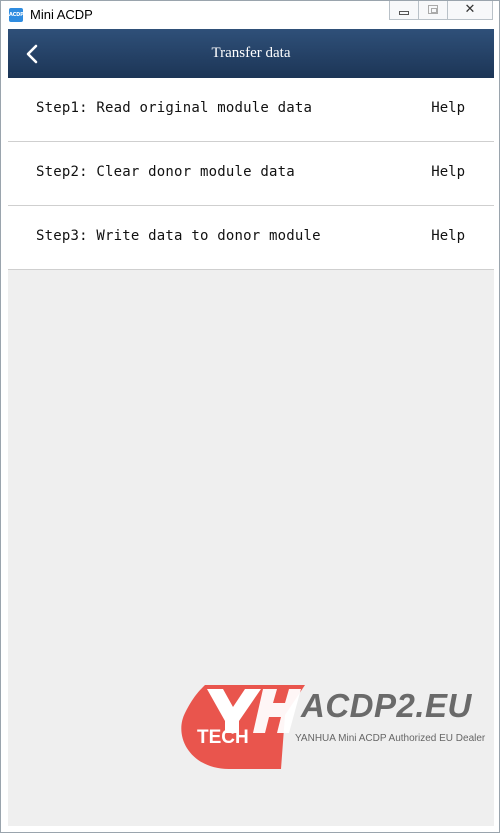 The image size is (500, 833). I want to click on window-title: Mini ACDP, so click(61, 14).